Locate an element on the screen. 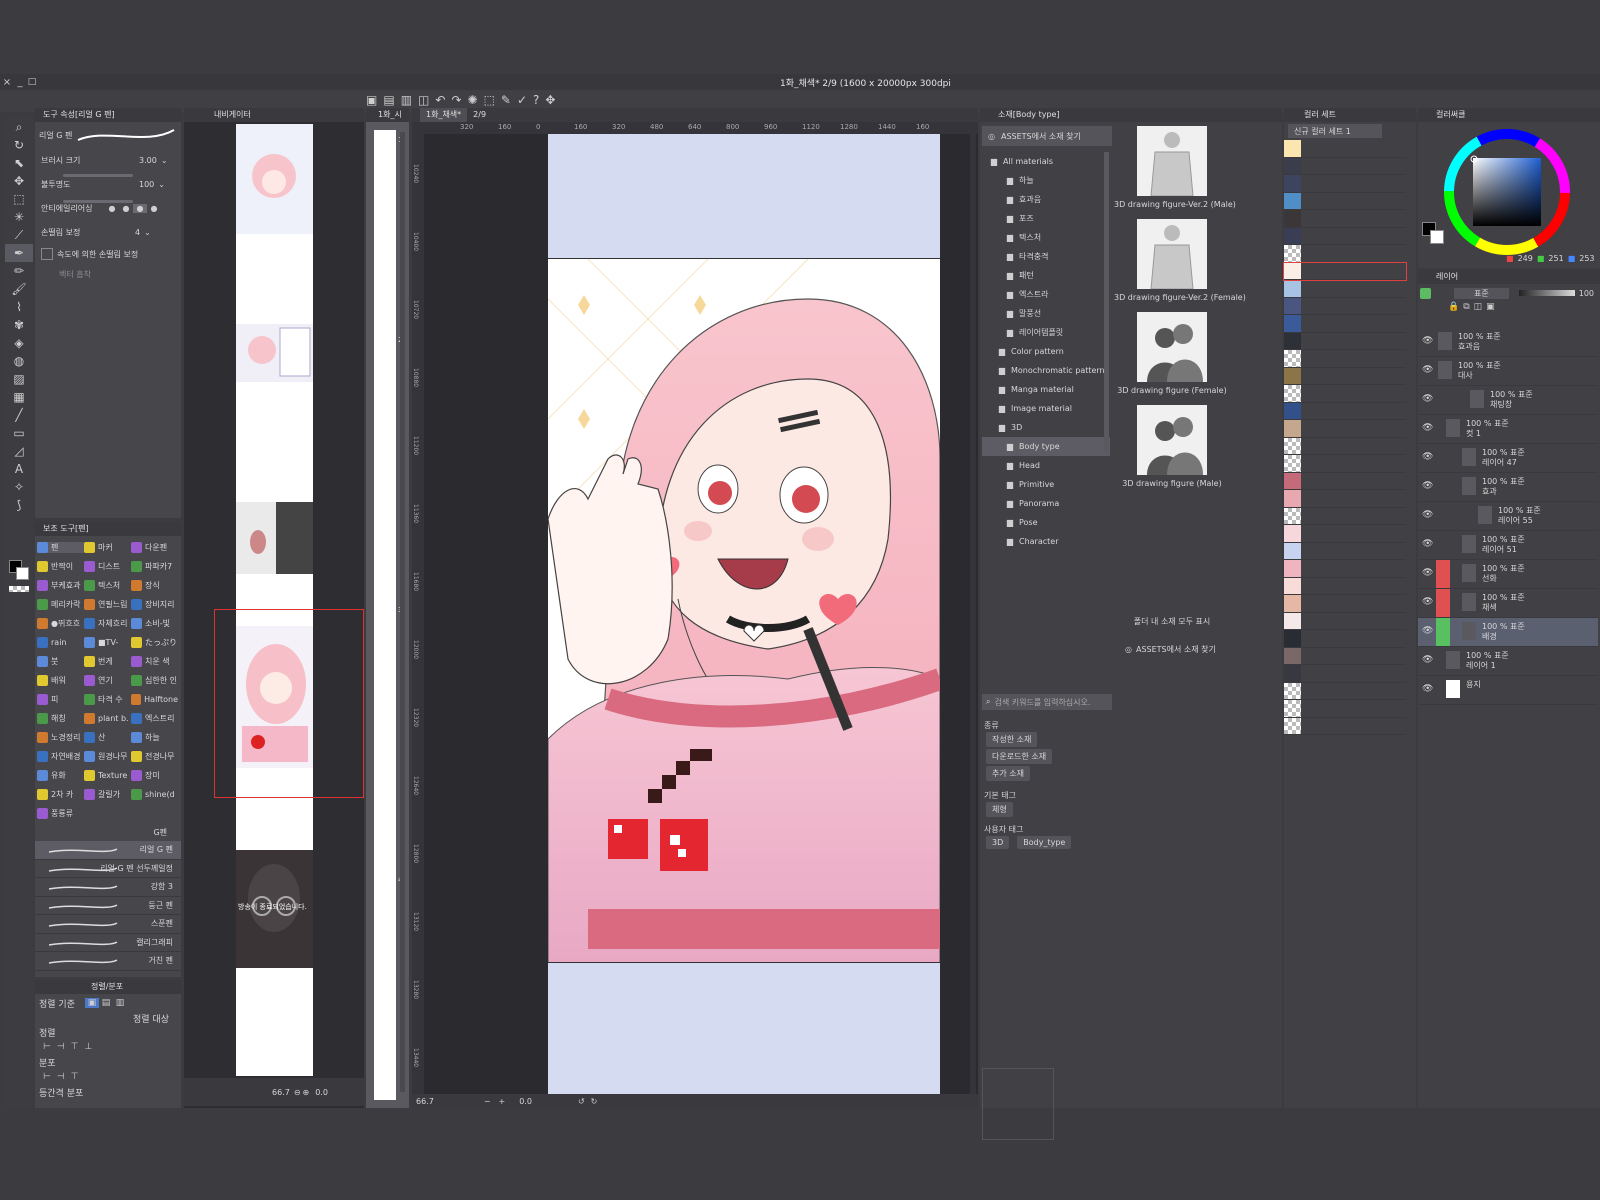 This screenshot has height=1200, width=1600. text-tool-icon: A is located at coordinates (19, 469).